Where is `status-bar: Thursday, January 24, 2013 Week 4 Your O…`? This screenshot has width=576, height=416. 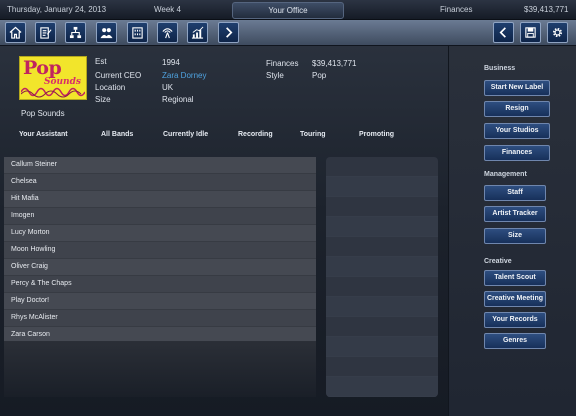 status-bar: Thursday, January 24, 2013 Week 4 Your O… is located at coordinates (288, 10).